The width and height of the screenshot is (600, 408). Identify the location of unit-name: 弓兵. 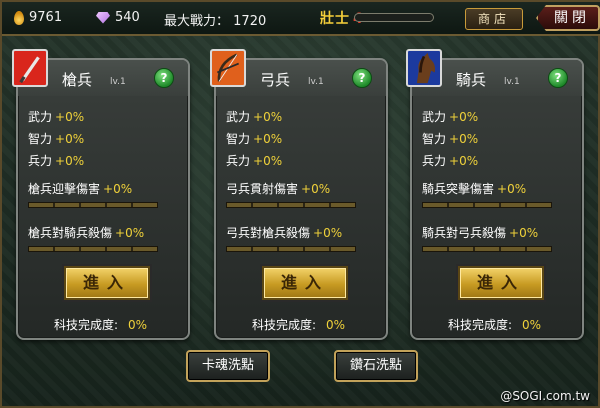
(275, 80).